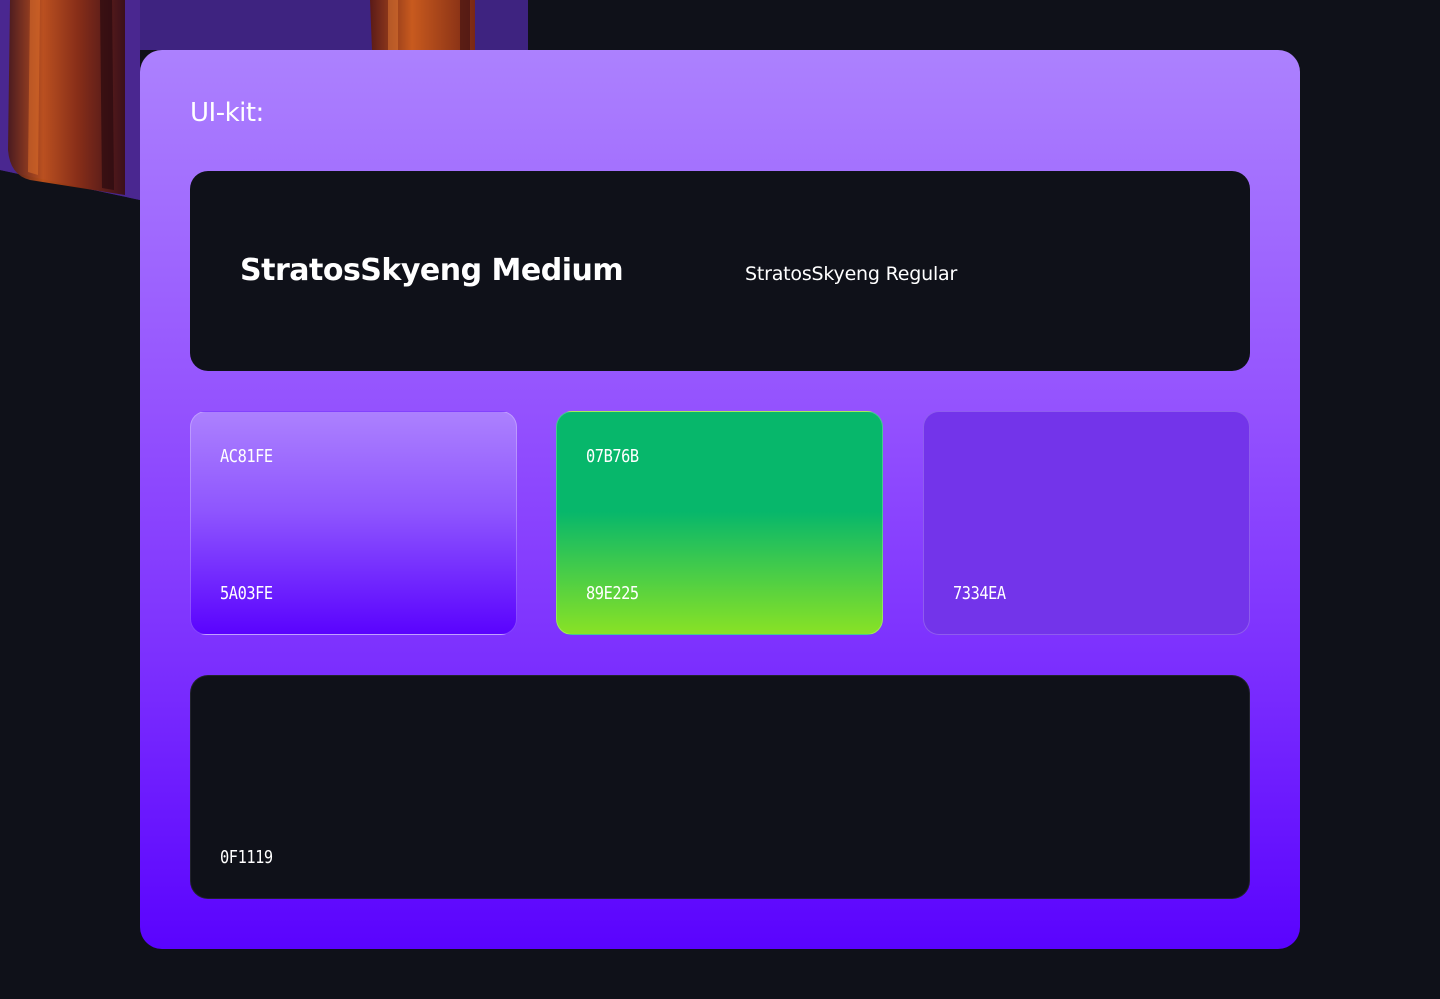  What do you see at coordinates (353, 523) in the screenshot?
I see `color-swatch-purple-gradient: AC81FE 5A03FE` at bounding box center [353, 523].